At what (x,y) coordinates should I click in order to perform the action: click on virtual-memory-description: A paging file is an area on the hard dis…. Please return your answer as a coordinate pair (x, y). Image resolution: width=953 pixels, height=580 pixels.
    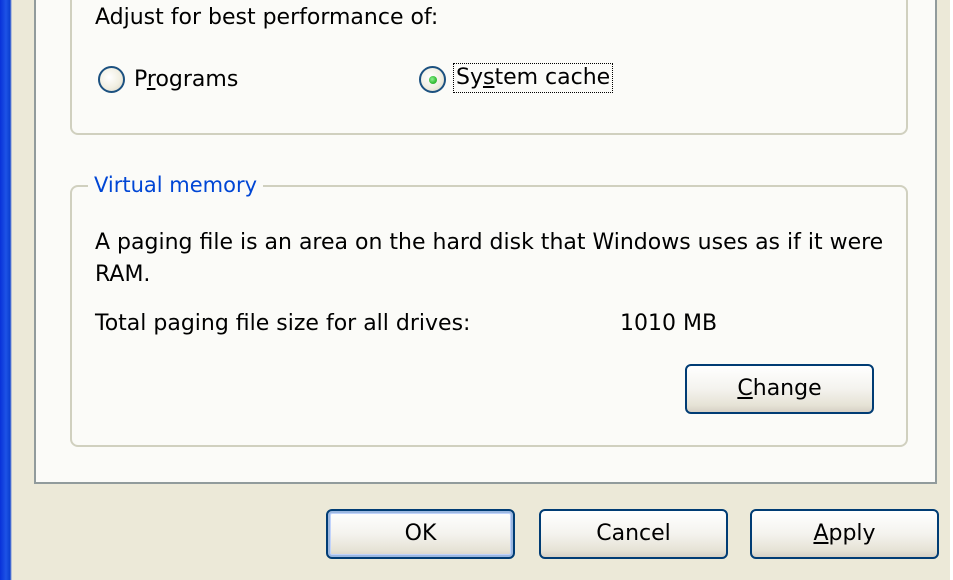
    Looking at the image, I should click on (489, 258).